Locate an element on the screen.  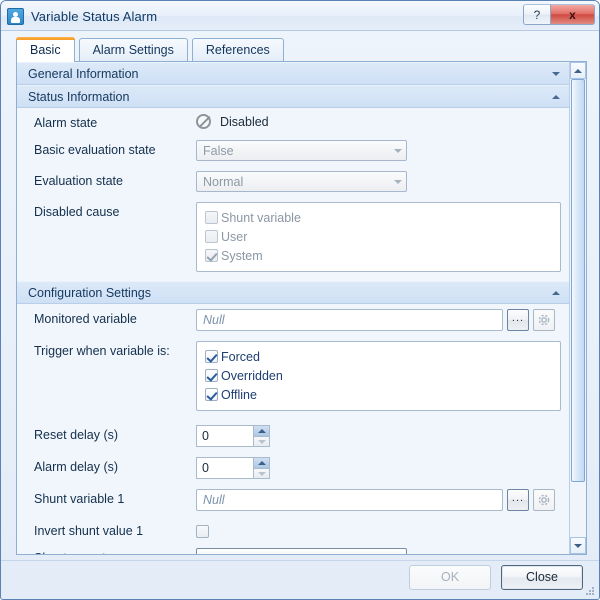
basic-evaluation-state-value: False is located at coordinates (218, 150).